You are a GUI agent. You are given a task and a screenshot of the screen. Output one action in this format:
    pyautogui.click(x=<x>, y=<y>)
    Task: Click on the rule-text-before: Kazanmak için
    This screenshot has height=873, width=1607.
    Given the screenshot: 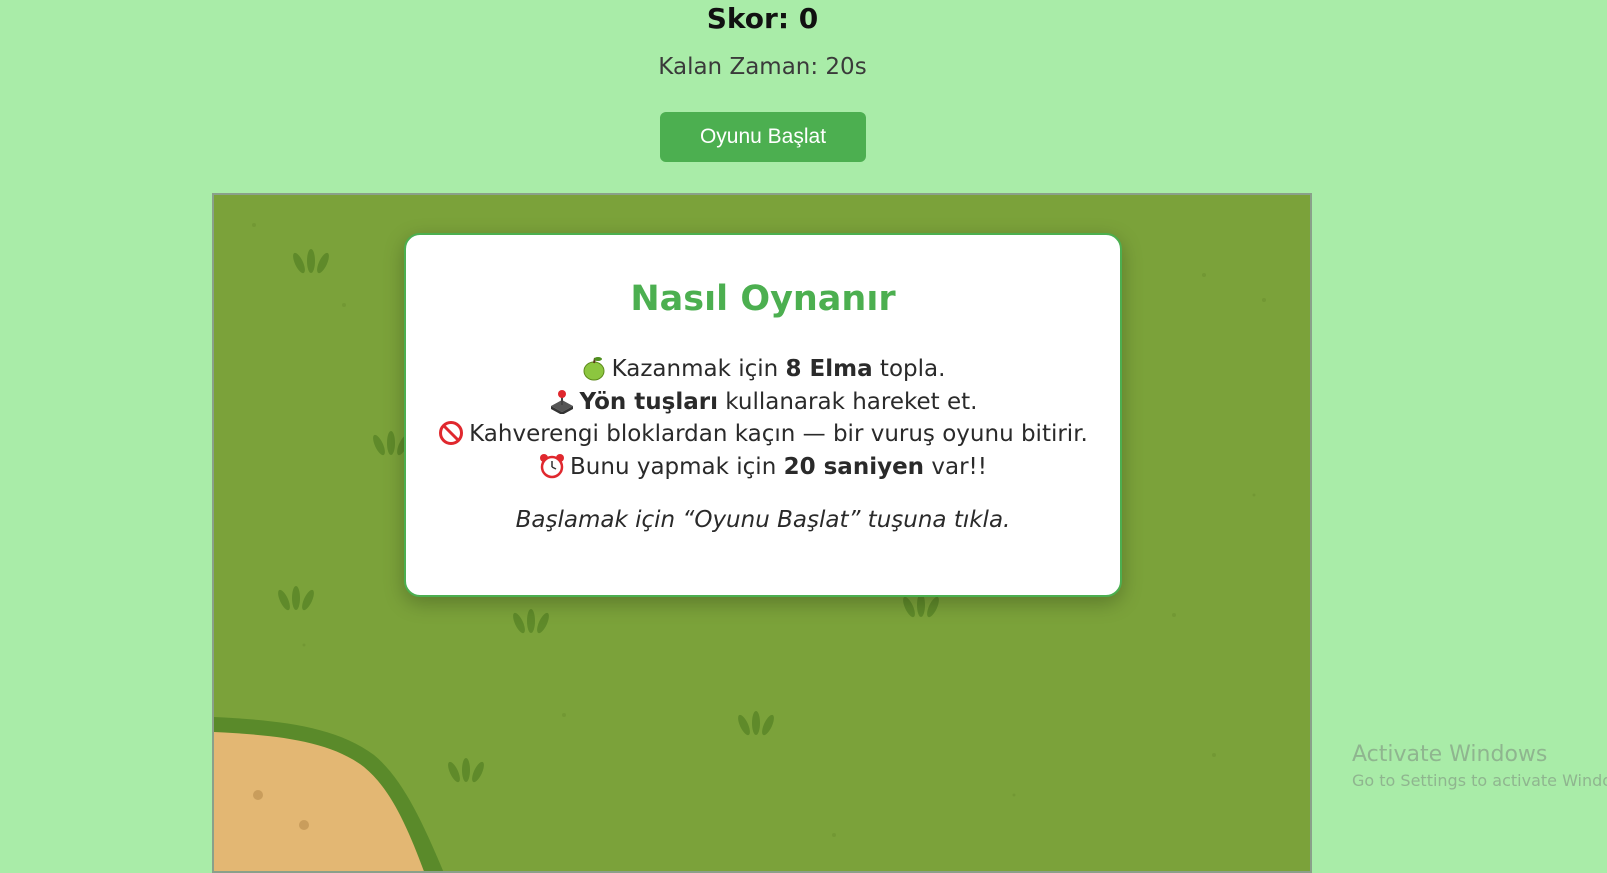 What is the action you would take?
    pyautogui.click(x=698, y=369)
    